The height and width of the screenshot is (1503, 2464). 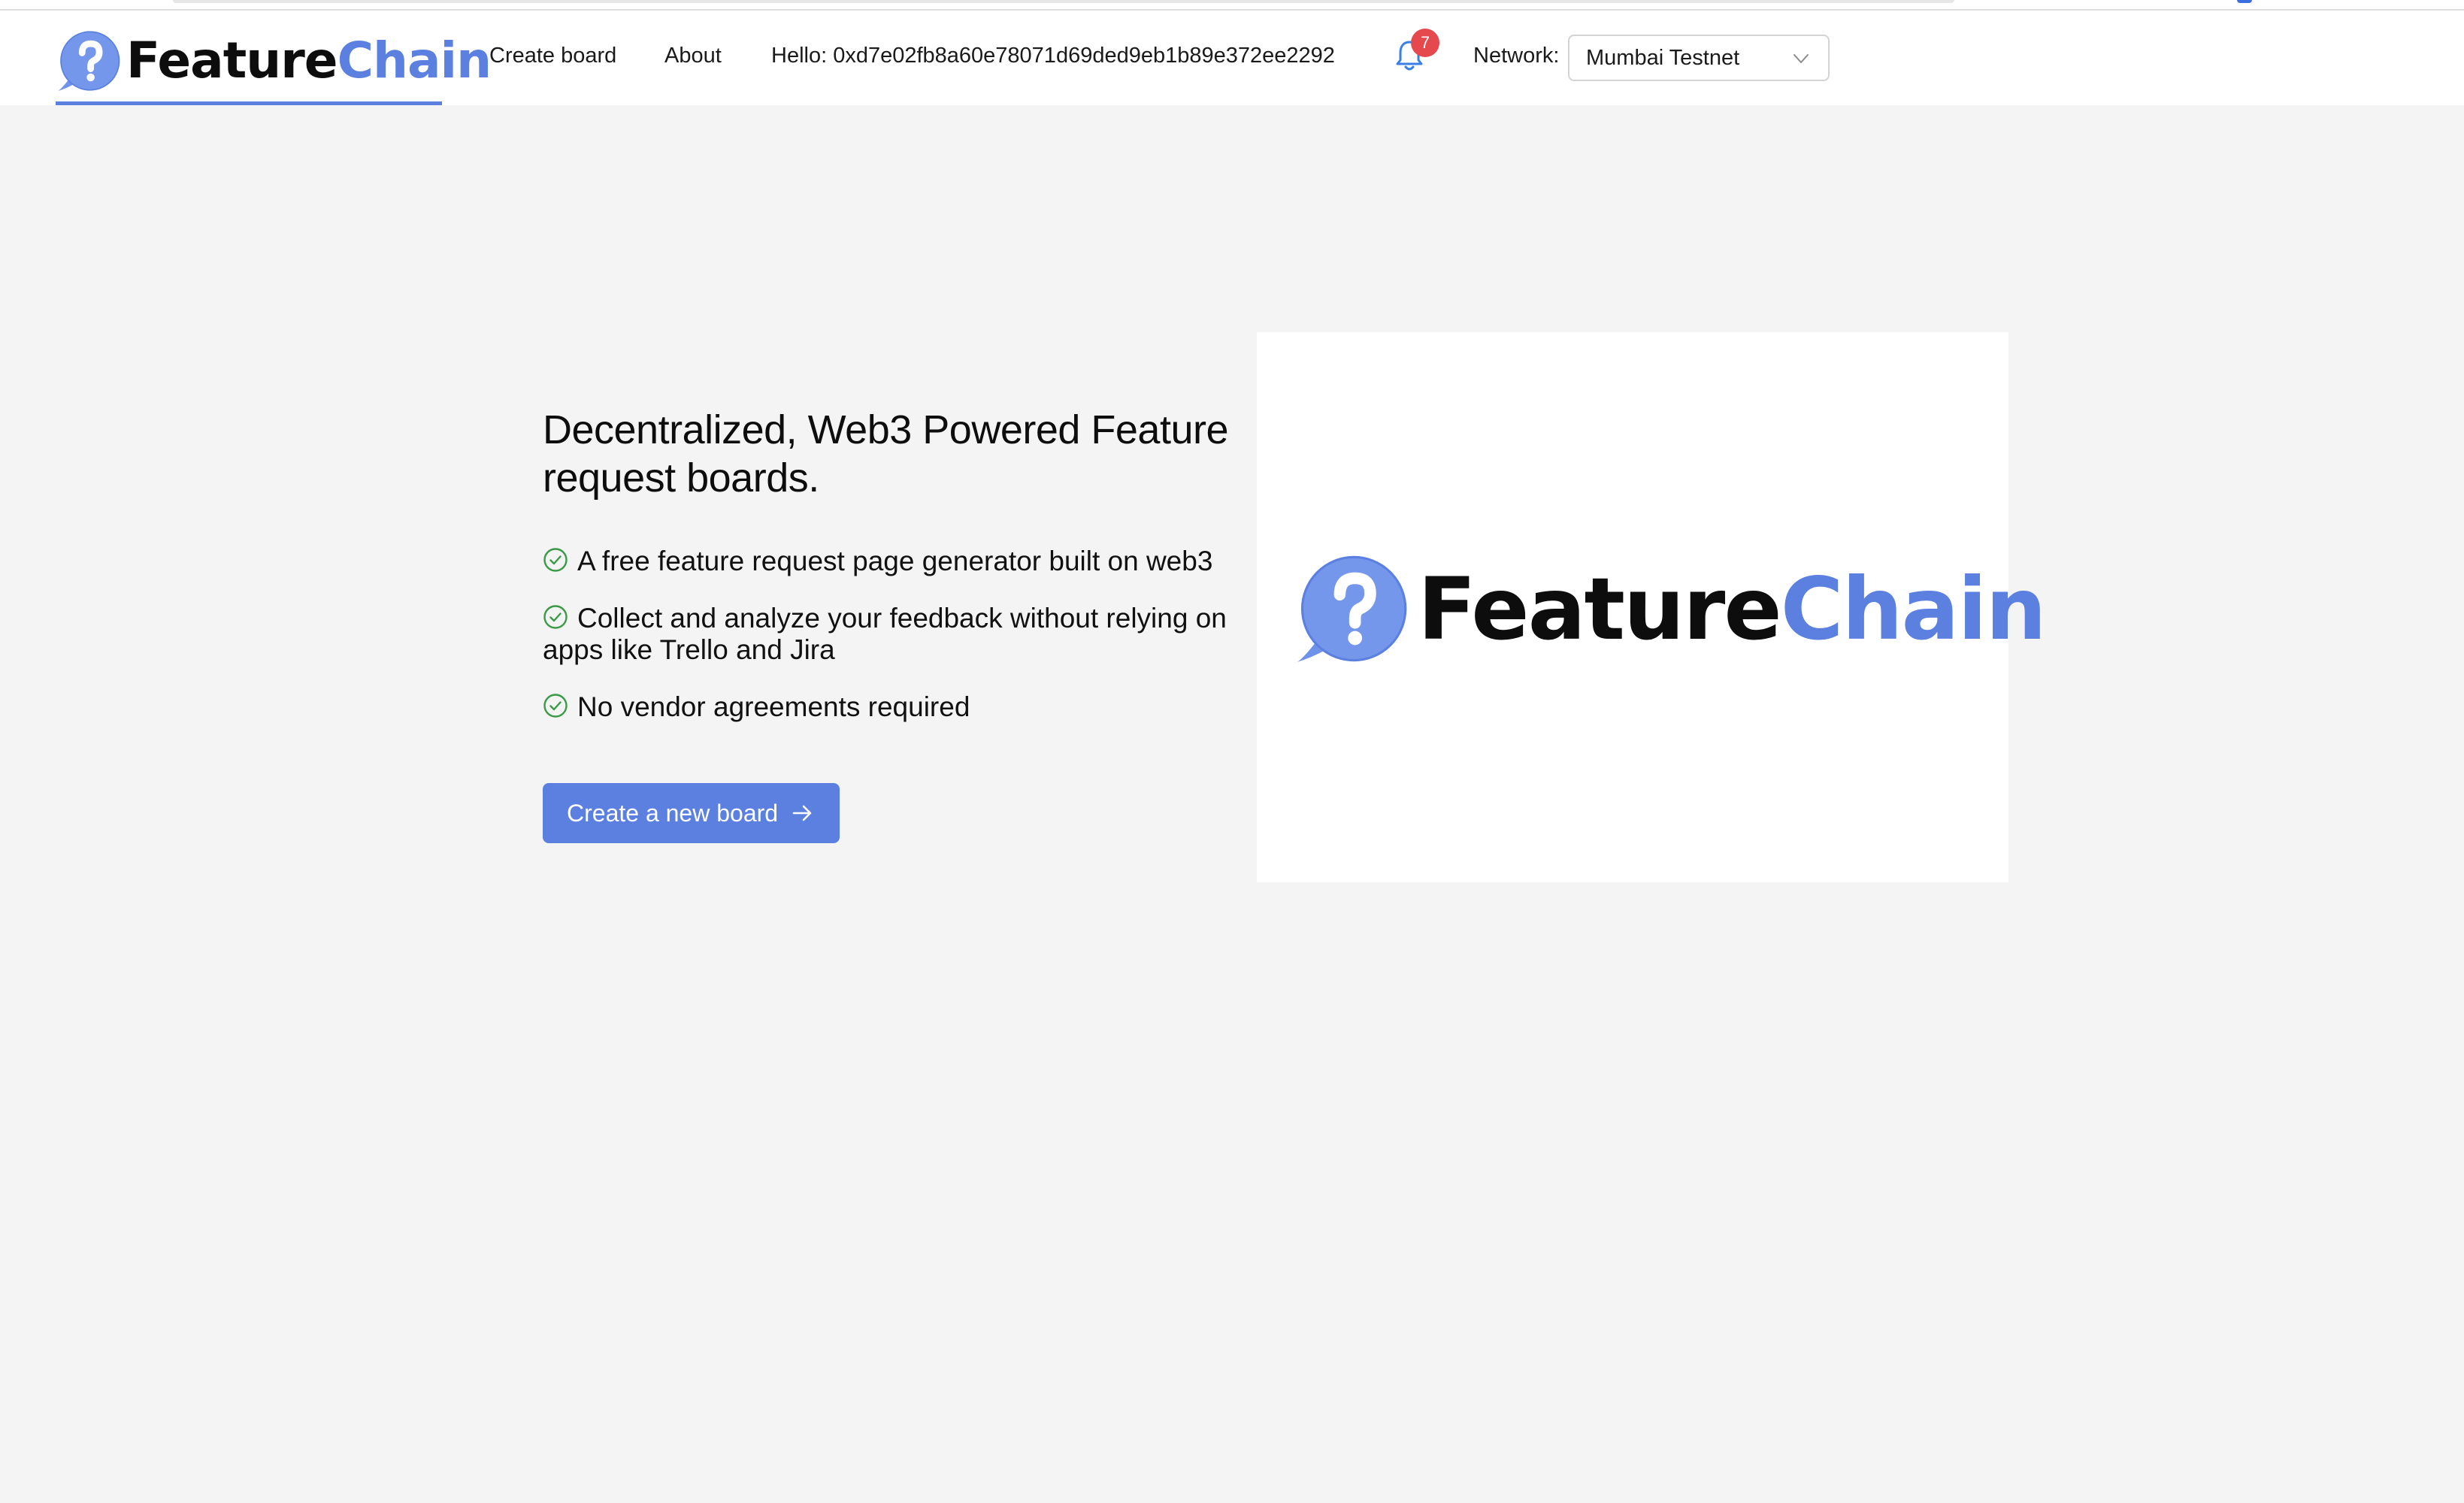 I want to click on hero-logo-name: FeatureChain, so click(x=1732, y=608).